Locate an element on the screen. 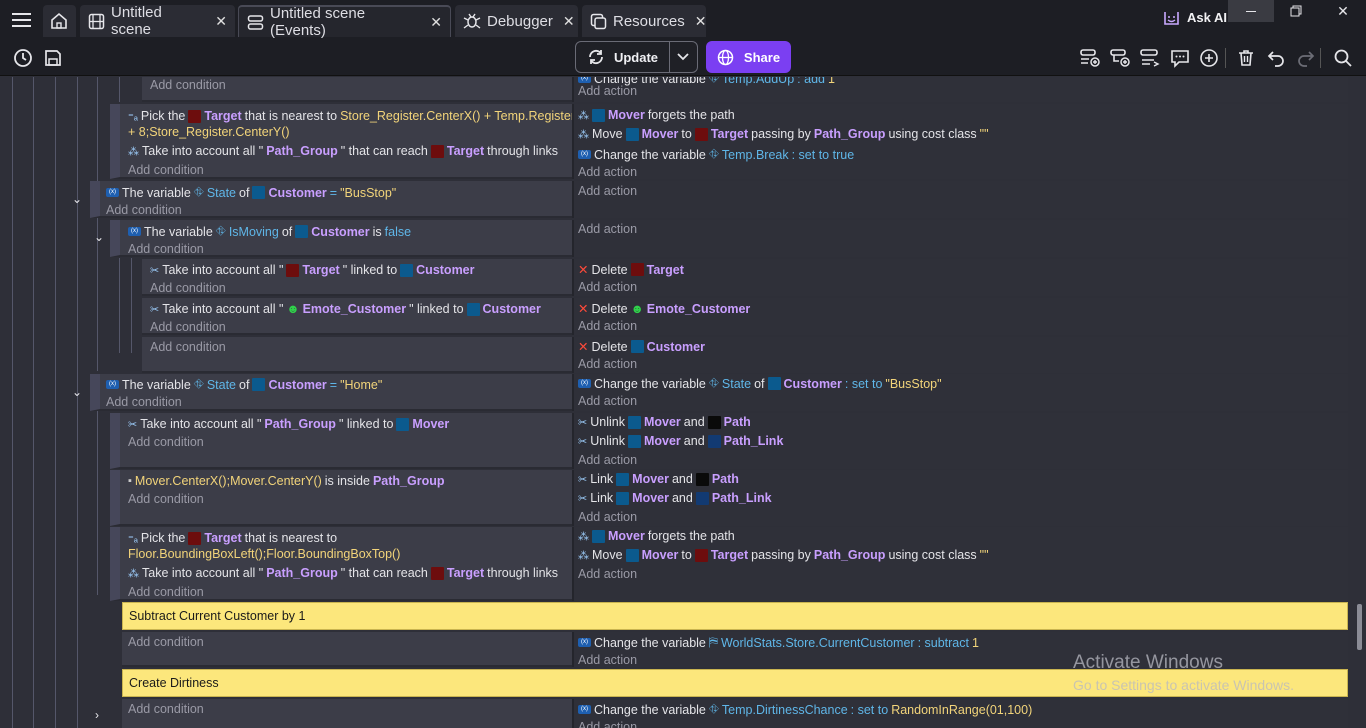  event-action-block: ✕ Delete Customer Add action is located at coordinates (960, 355).